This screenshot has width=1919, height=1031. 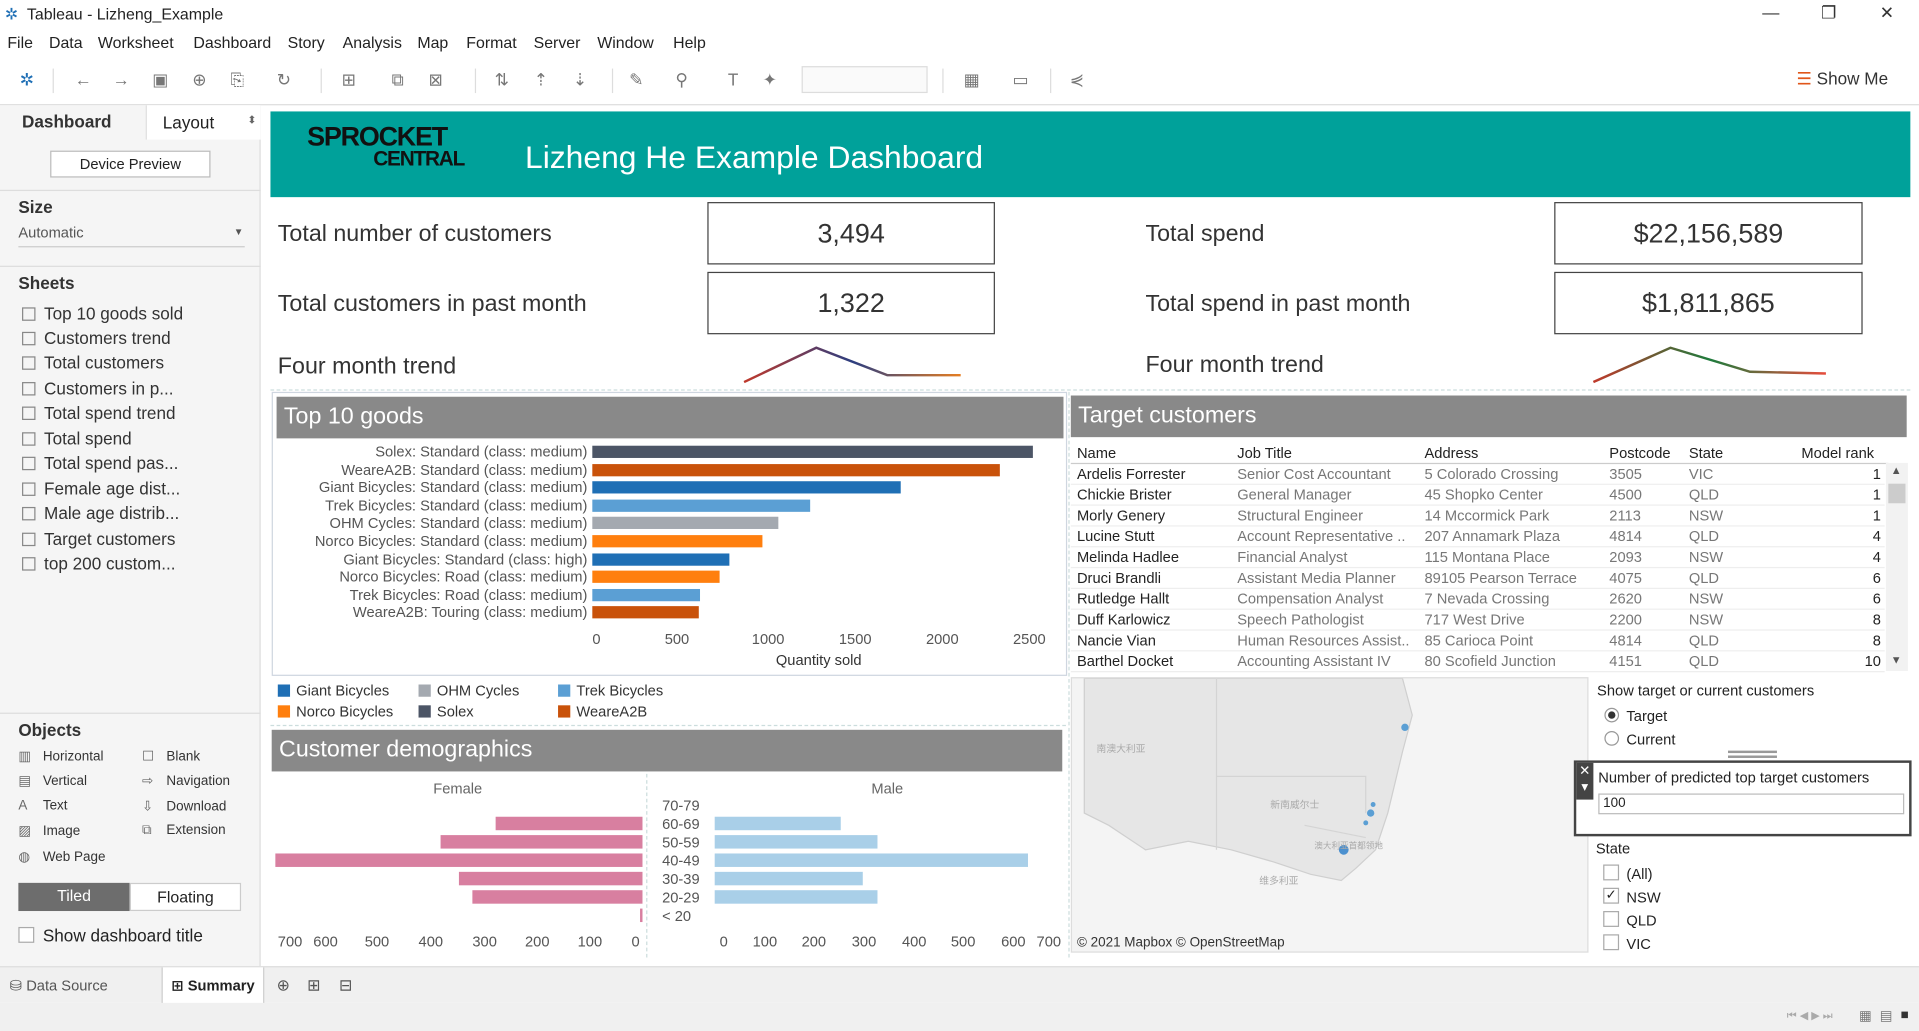 I want to click on radio-current, so click(x=1612, y=738).